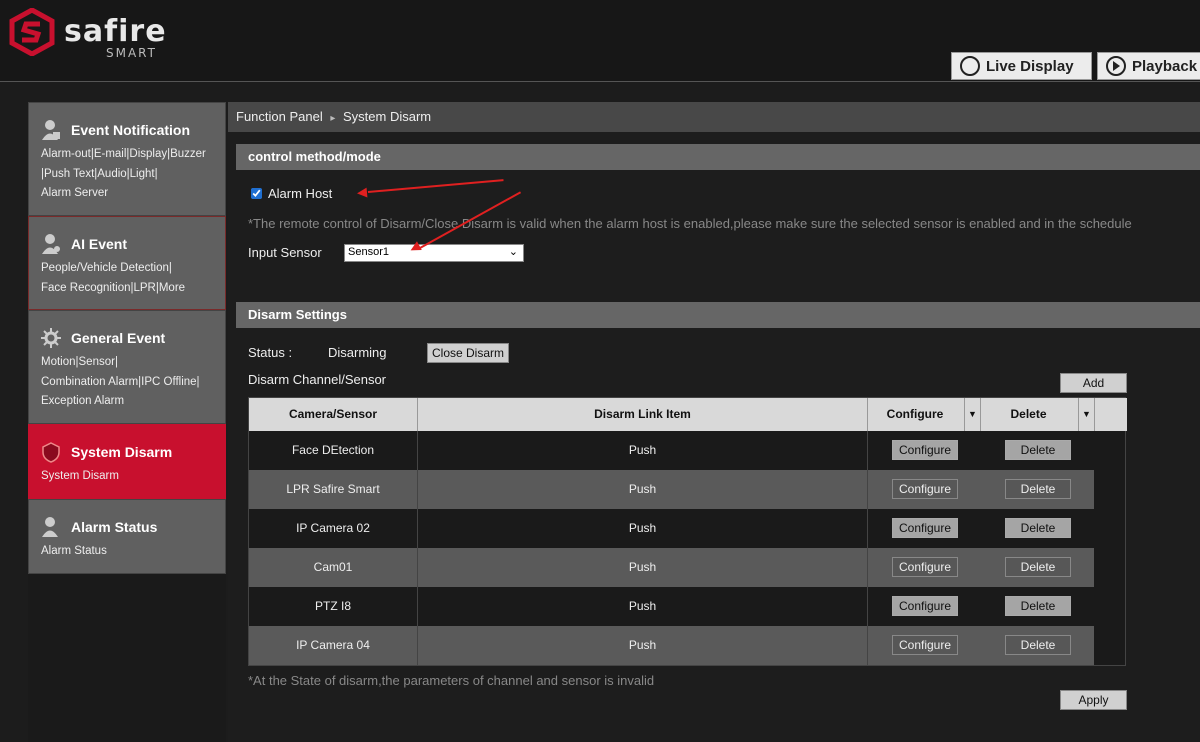 This screenshot has width=1200, height=742. What do you see at coordinates (127, 536) in the screenshot?
I see `sidebar-item-alarm-status: Alarm Status Alarm Status` at bounding box center [127, 536].